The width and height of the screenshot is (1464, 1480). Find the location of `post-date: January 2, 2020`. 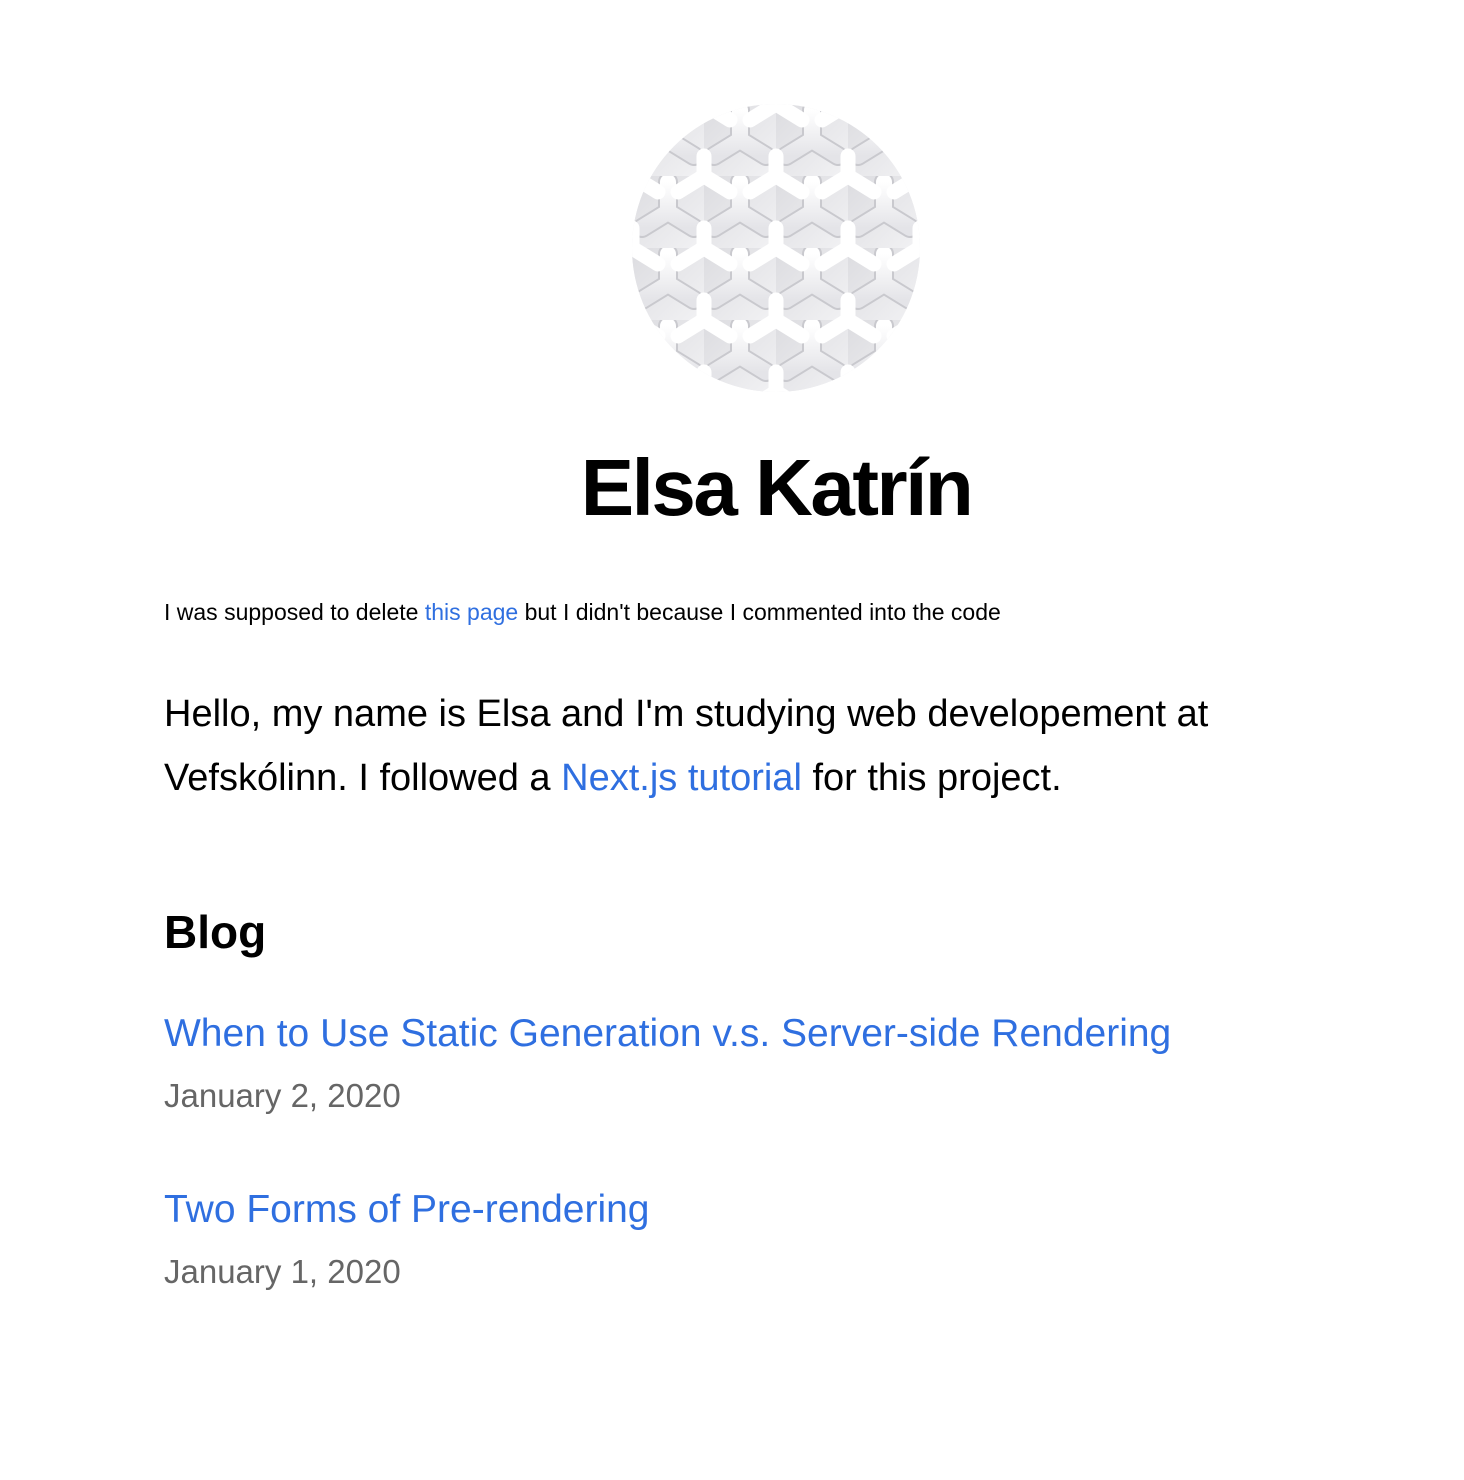

post-date: January 2, 2020 is located at coordinates (282, 1095).